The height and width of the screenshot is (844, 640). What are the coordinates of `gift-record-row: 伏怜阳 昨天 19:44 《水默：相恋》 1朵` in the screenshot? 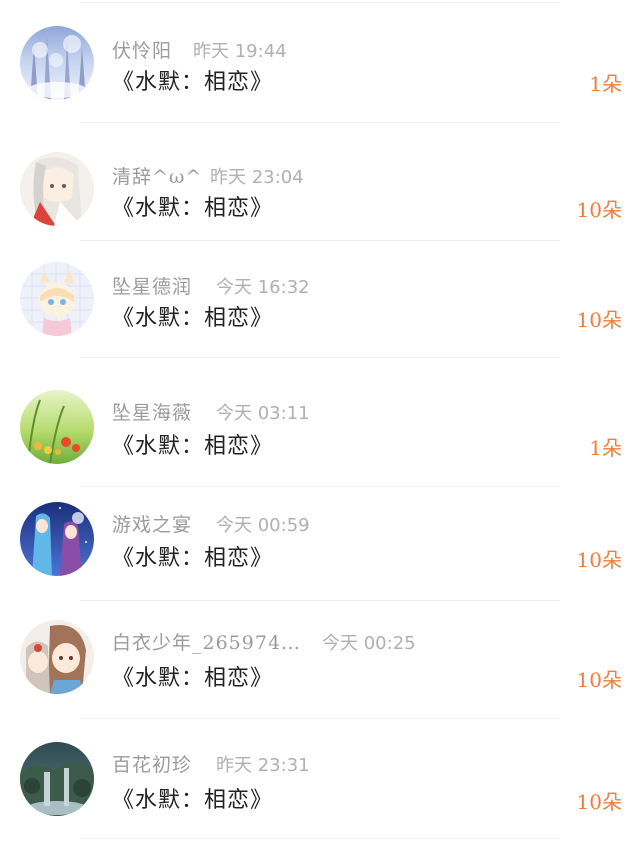 It's located at (320, 55).